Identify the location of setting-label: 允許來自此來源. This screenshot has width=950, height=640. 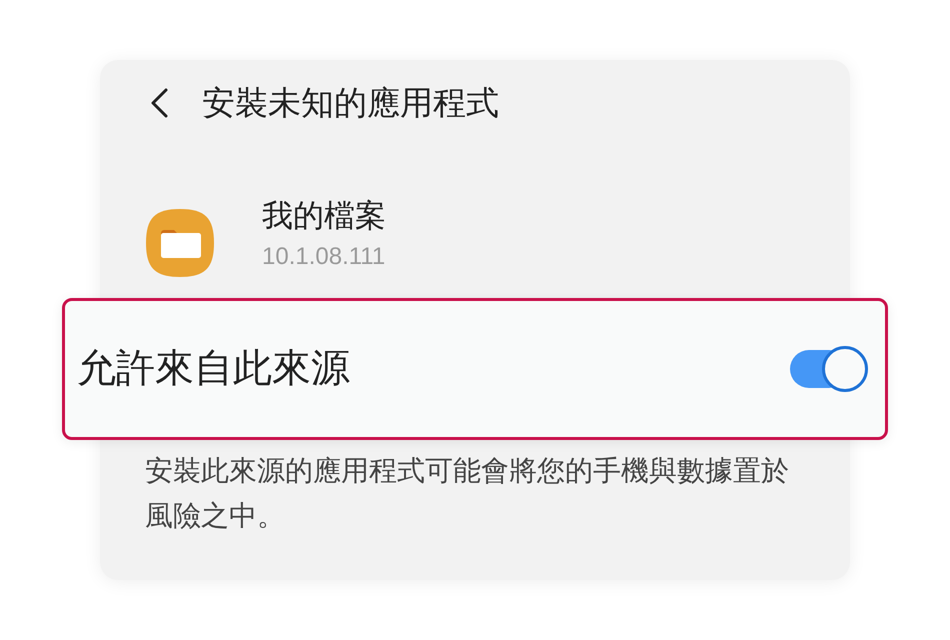
(213, 369).